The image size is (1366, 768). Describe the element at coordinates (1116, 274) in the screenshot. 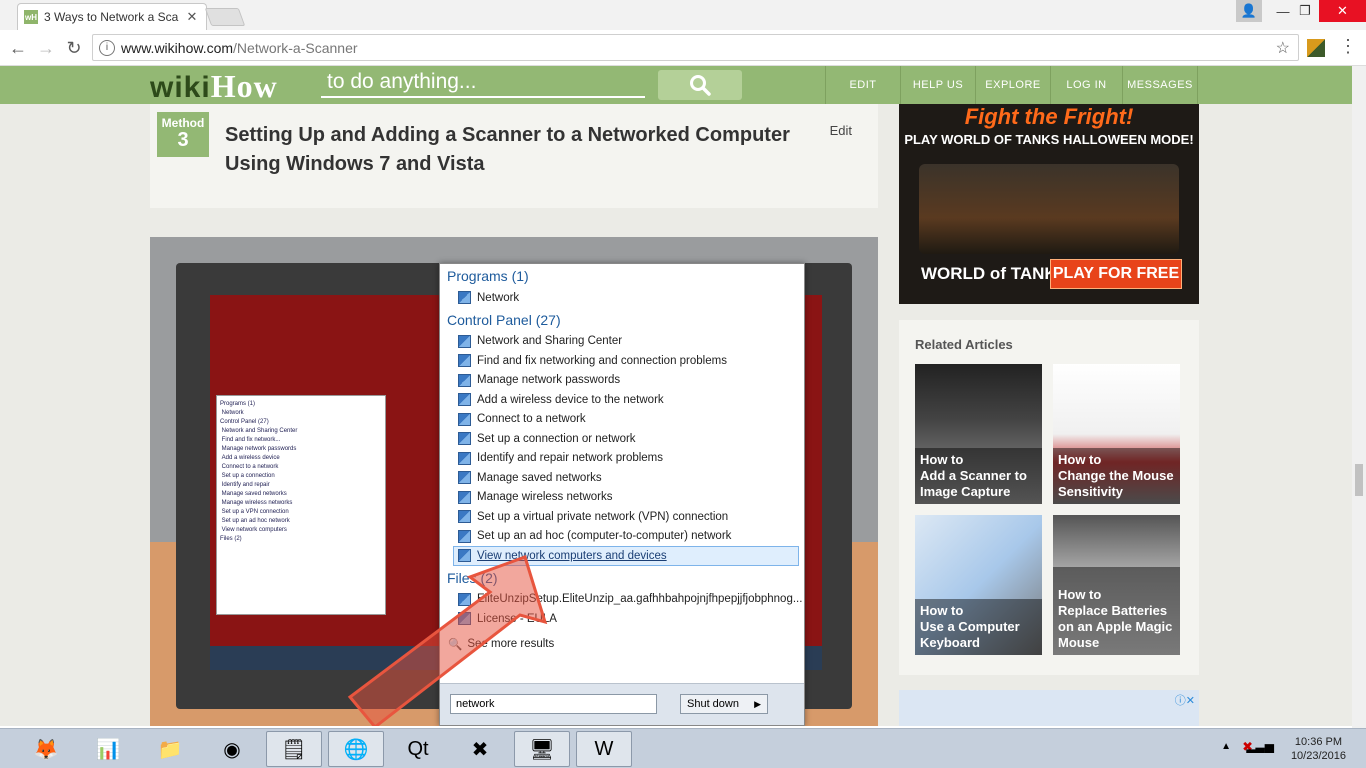

I see `ad-cta-button: PLAY FOR FREE` at that location.